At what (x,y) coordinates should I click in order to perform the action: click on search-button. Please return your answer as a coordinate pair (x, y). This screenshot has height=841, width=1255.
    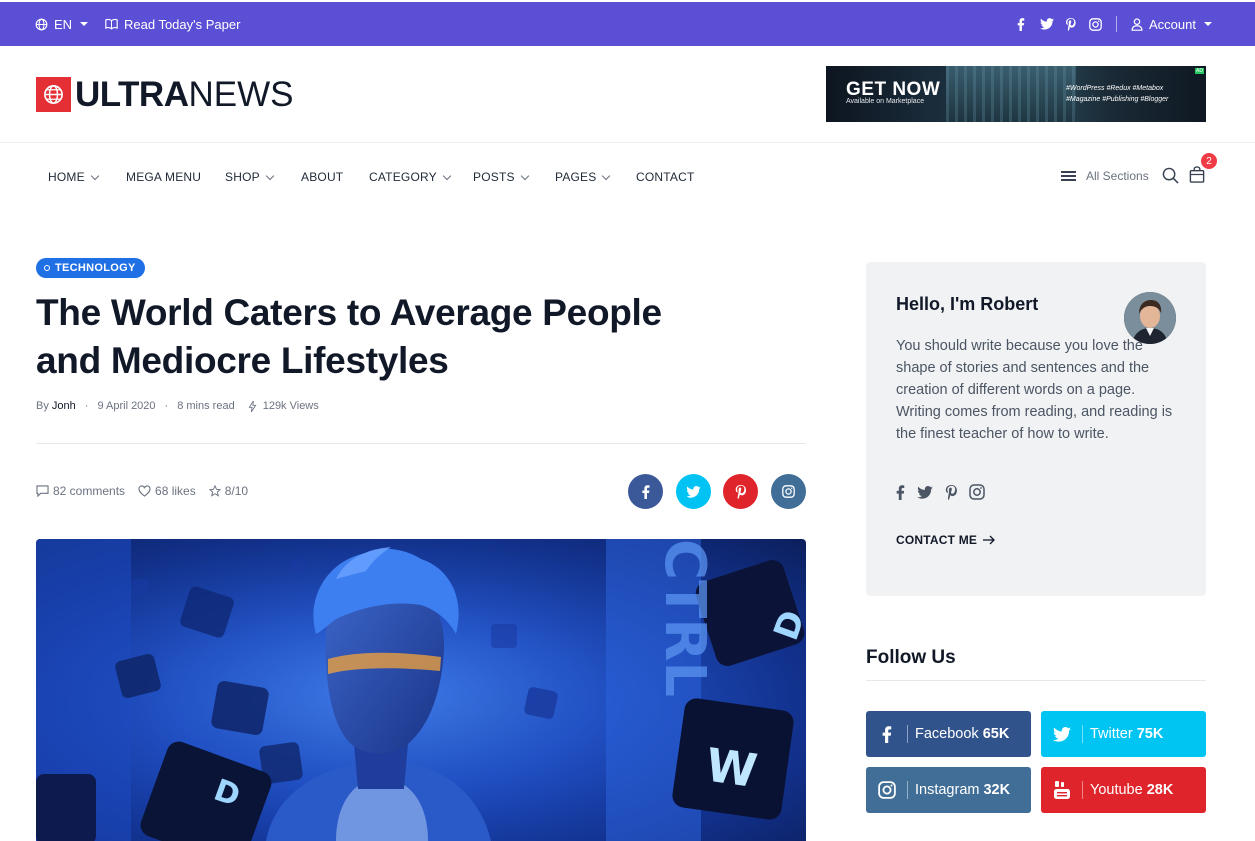
    Looking at the image, I should click on (1170, 175).